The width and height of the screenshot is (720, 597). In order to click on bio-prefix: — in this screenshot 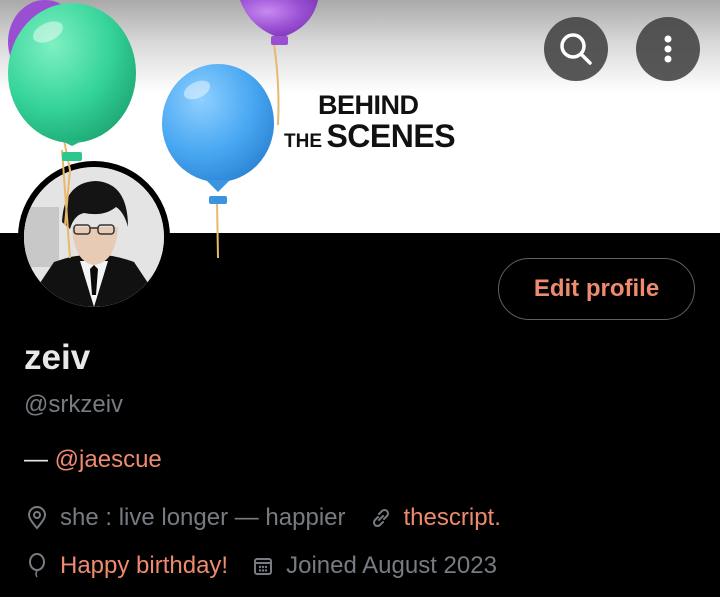, I will do `click(39, 459)`.